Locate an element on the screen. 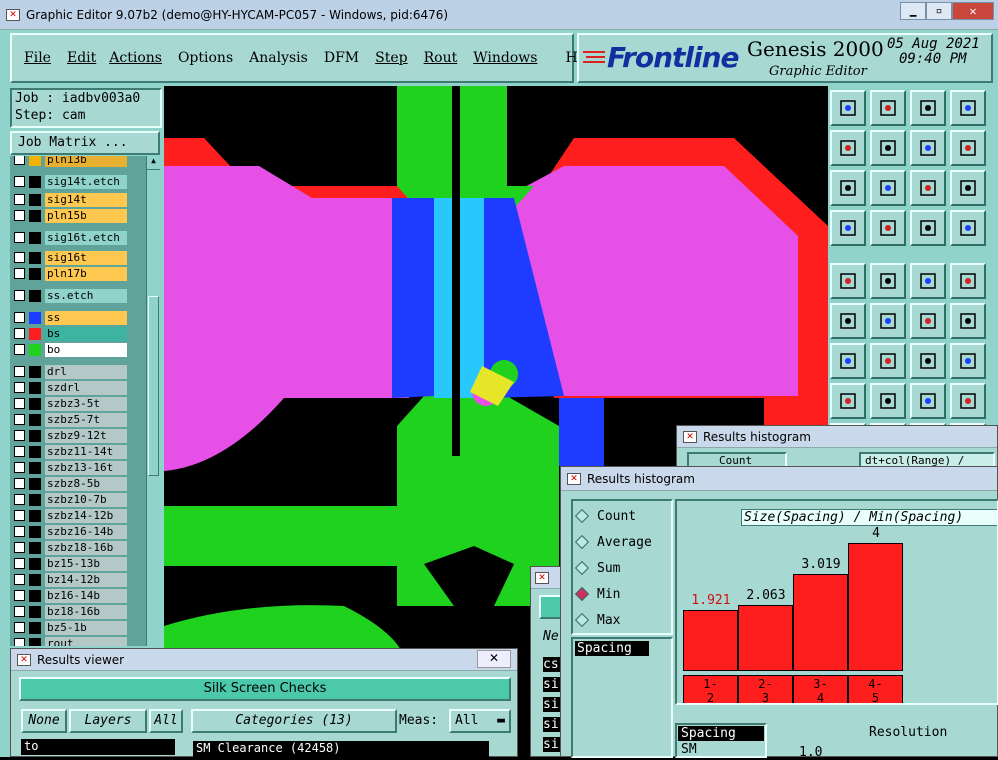 This screenshot has height=760, width=998. menu-analysis: Analysis is located at coordinates (278, 58).